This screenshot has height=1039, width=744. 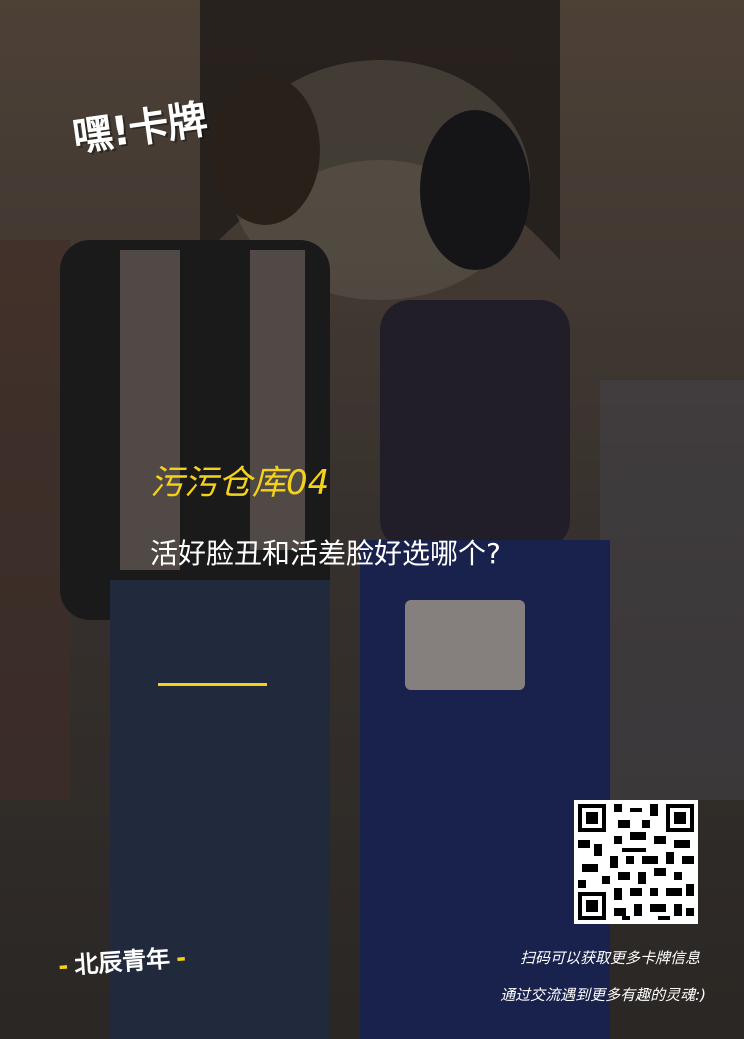 I want to click on divider, so click(x=212, y=684).